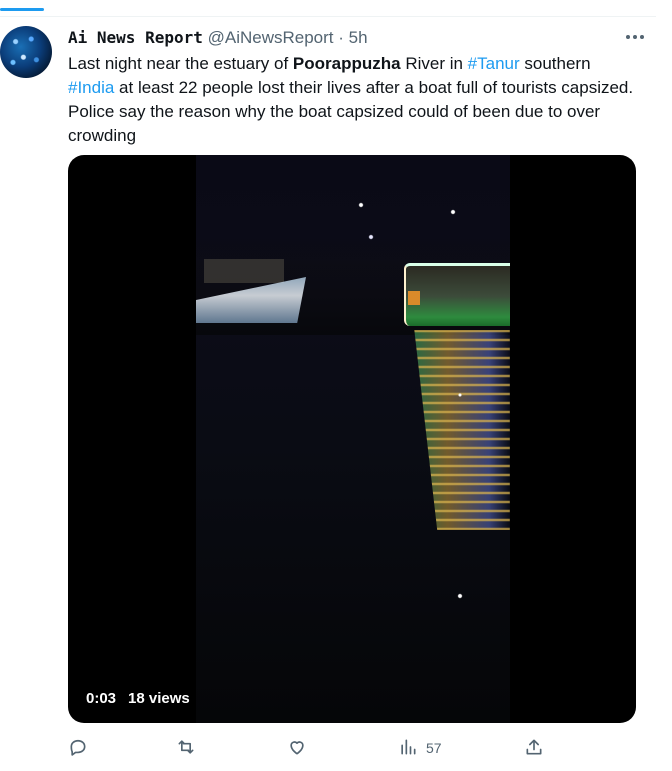 This screenshot has width=672, height=771. I want to click on more-button, so click(635, 37).